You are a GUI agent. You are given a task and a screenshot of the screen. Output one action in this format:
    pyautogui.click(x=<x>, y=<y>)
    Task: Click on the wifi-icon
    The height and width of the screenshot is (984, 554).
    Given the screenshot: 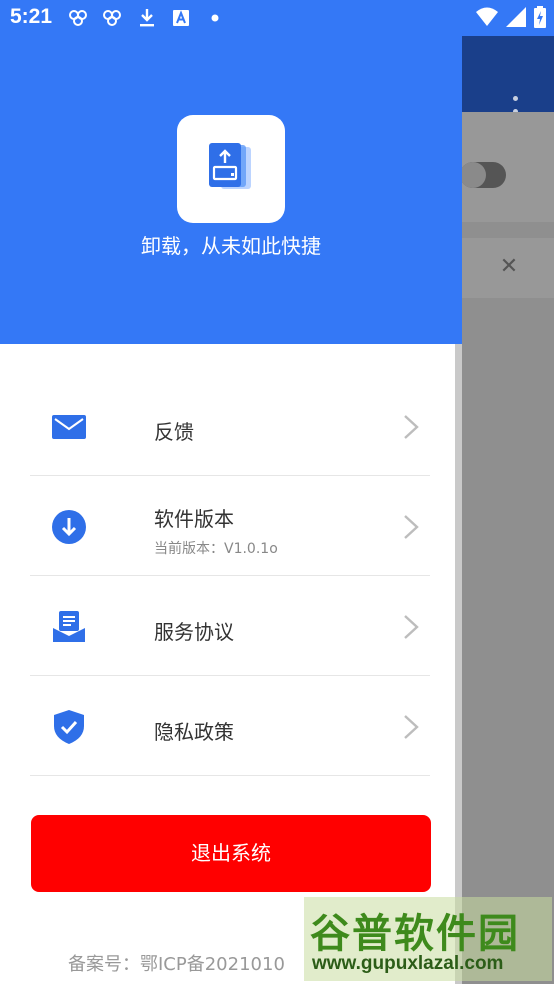 What is the action you would take?
    pyautogui.click(x=487, y=19)
    